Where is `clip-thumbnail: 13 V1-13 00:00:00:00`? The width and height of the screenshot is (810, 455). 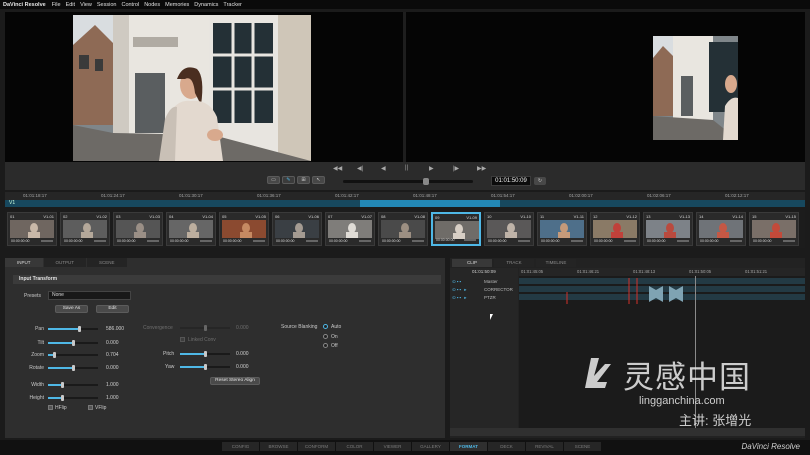
clip-thumbnail: 13 V1-13 00:00:00:00 is located at coordinates (668, 229).